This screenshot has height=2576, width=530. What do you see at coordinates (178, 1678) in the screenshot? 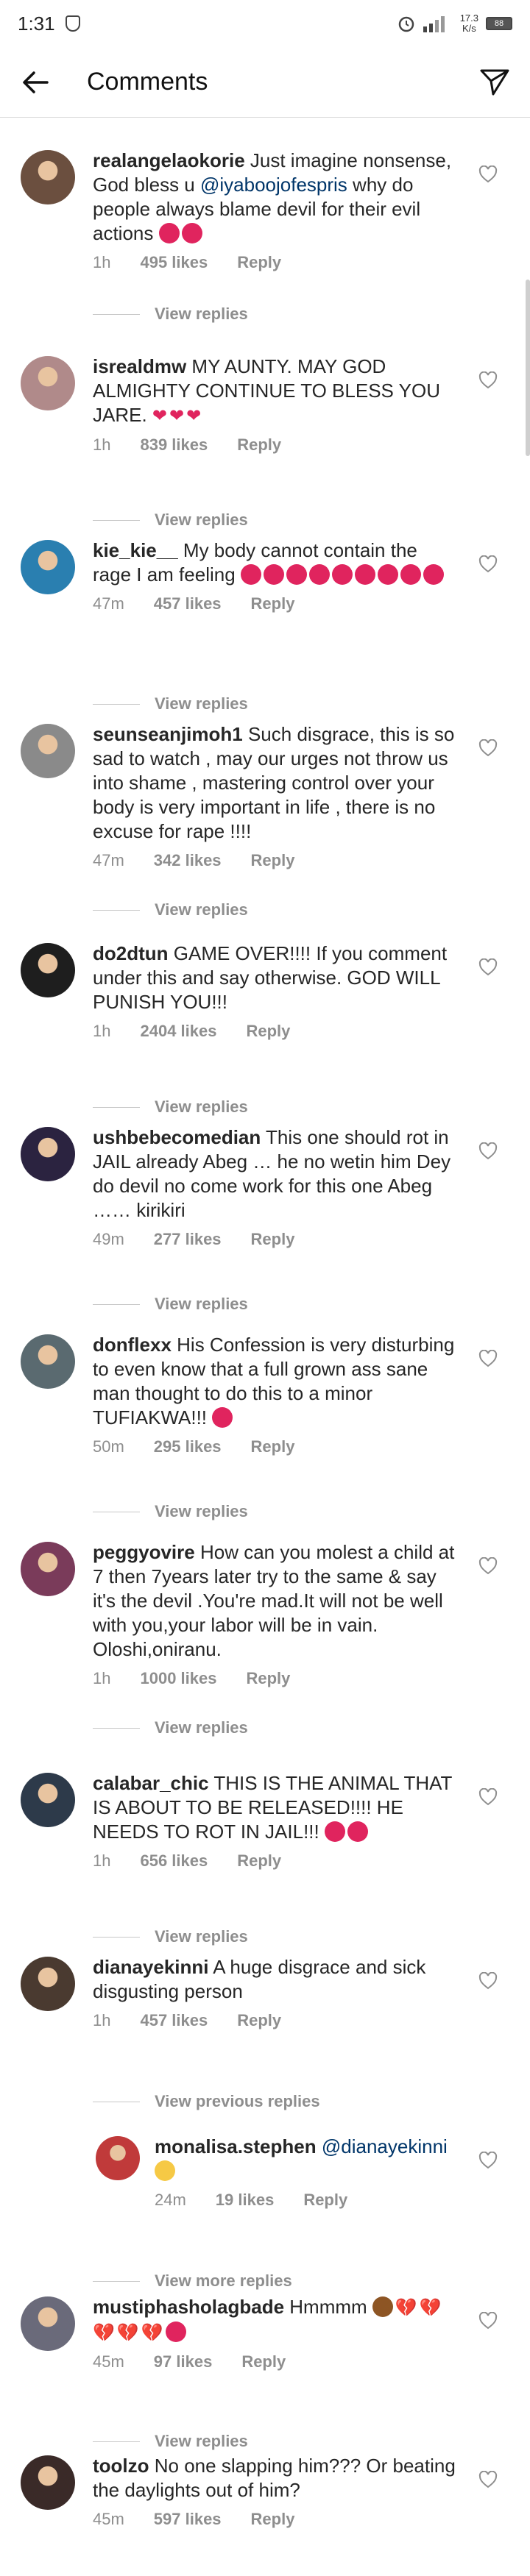
I see `likes-count: 1000 likes` at bounding box center [178, 1678].